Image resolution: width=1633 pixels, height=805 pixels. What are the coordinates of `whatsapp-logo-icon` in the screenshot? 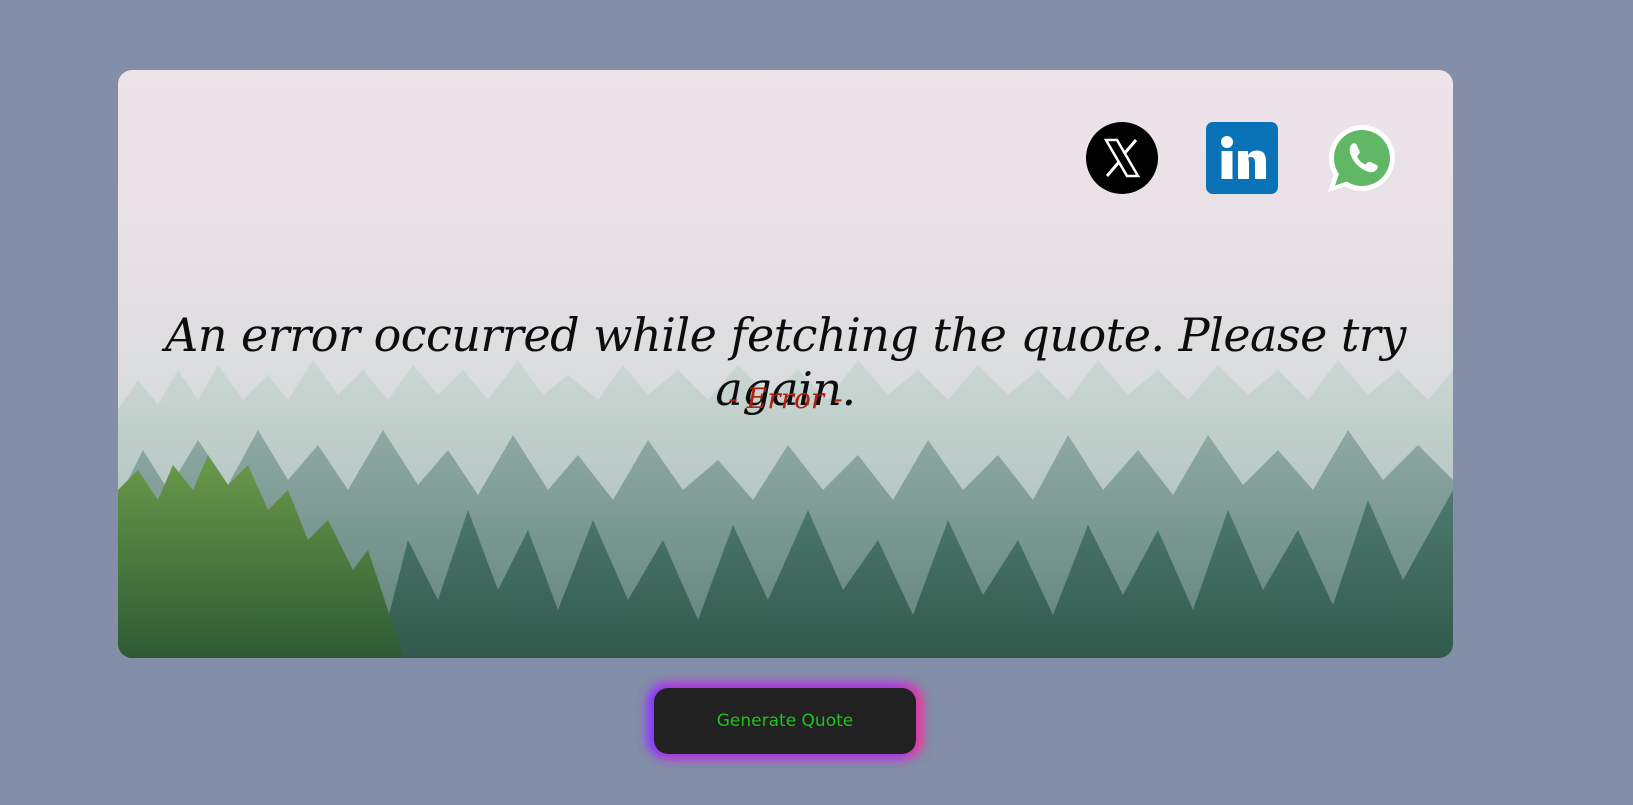 It's located at (1361, 158).